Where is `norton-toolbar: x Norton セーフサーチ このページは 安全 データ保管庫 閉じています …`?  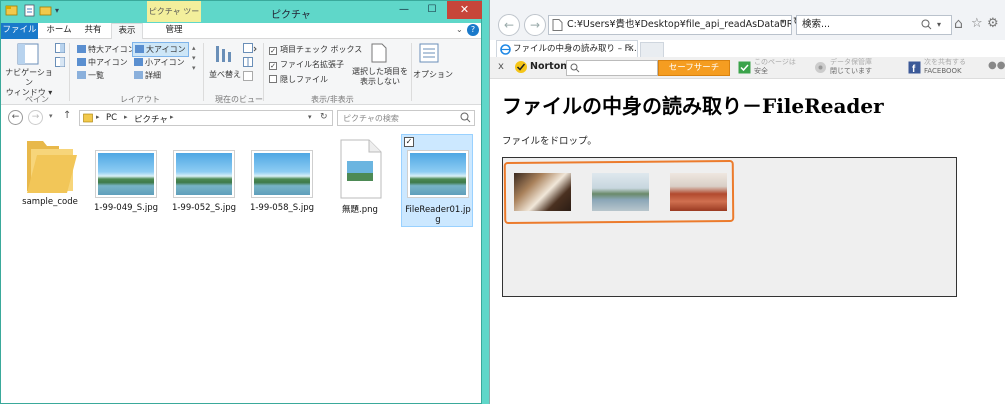 norton-toolbar: x Norton セーフサーチ このページは 安全 データ保管庫 閉じています … is located at coordinates (747, 68).